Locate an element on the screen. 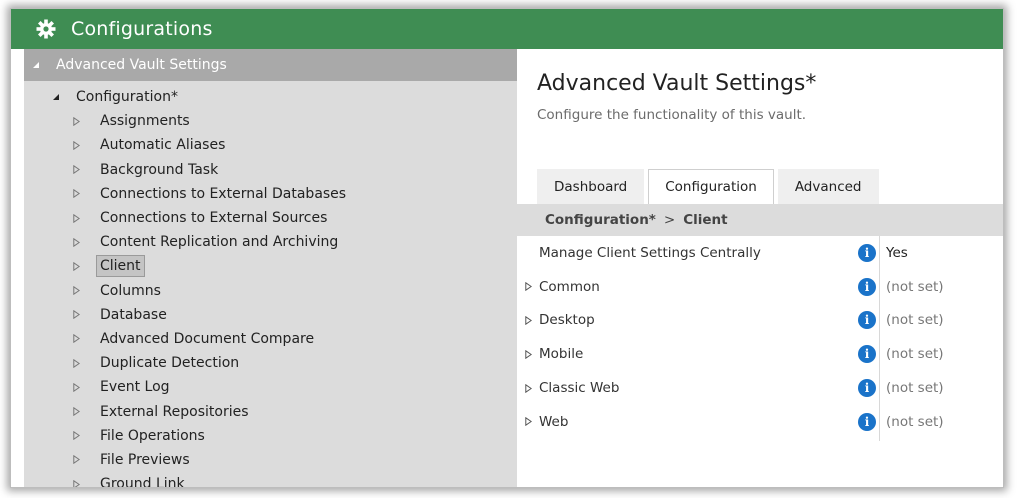 This screenshot has width=1017, height=498. breadcrumb-current: Client is located at coordinates (705, 220).